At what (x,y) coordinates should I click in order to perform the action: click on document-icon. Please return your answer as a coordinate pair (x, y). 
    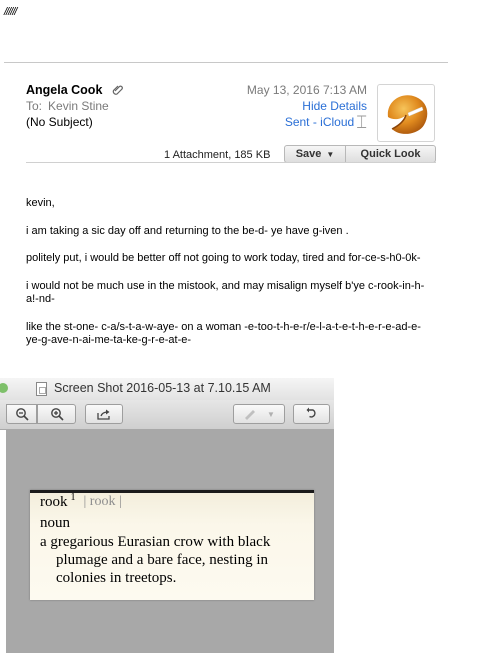
    Looking at the image, I should click on (41, 389).